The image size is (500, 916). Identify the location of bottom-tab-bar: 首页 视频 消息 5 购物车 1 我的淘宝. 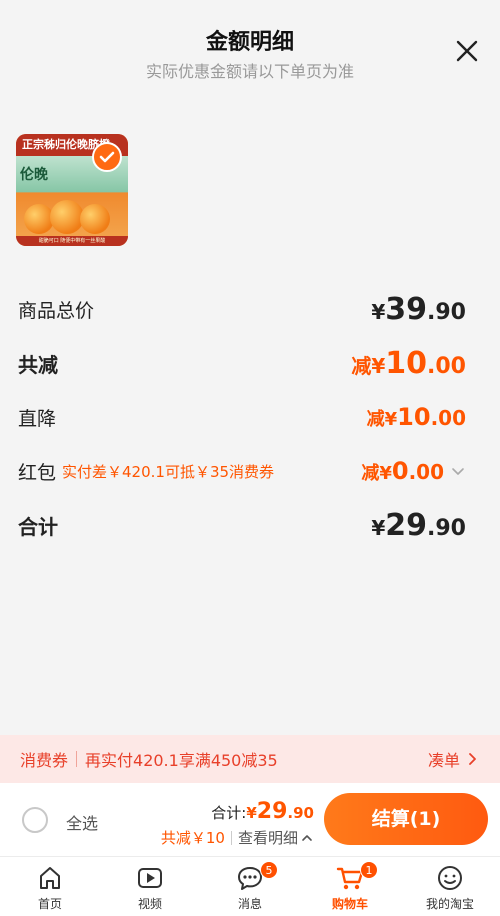
(250, 886).